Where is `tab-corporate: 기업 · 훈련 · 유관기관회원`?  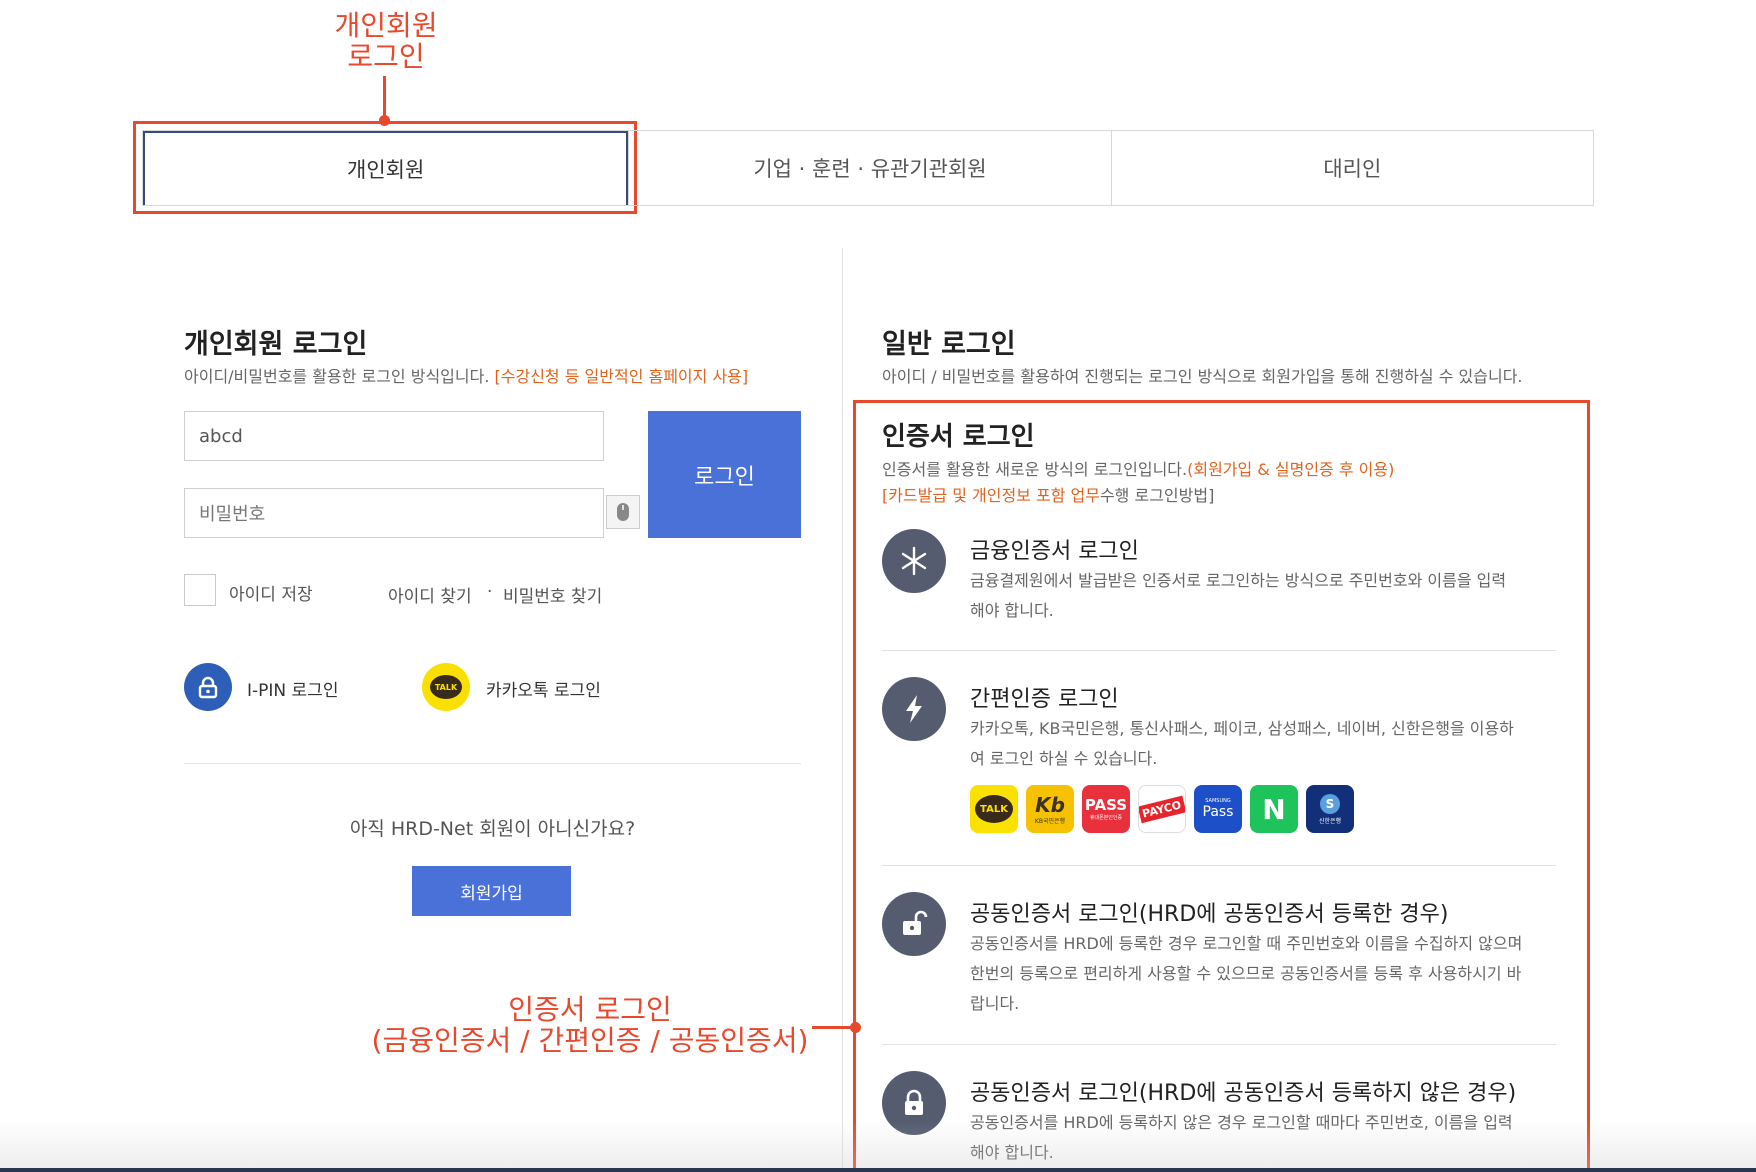
tab-corporate: 기업 · 훈련 · 유관기관회원 is located at coordinates (869, 168).